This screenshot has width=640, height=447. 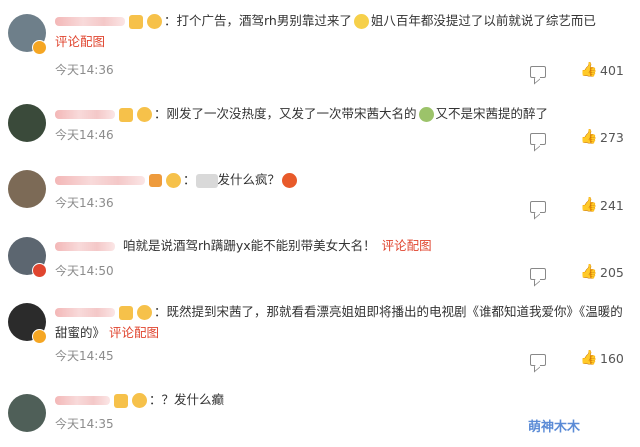 I want to click on facepalm-emoji-icon, so click(x=426, y=114).